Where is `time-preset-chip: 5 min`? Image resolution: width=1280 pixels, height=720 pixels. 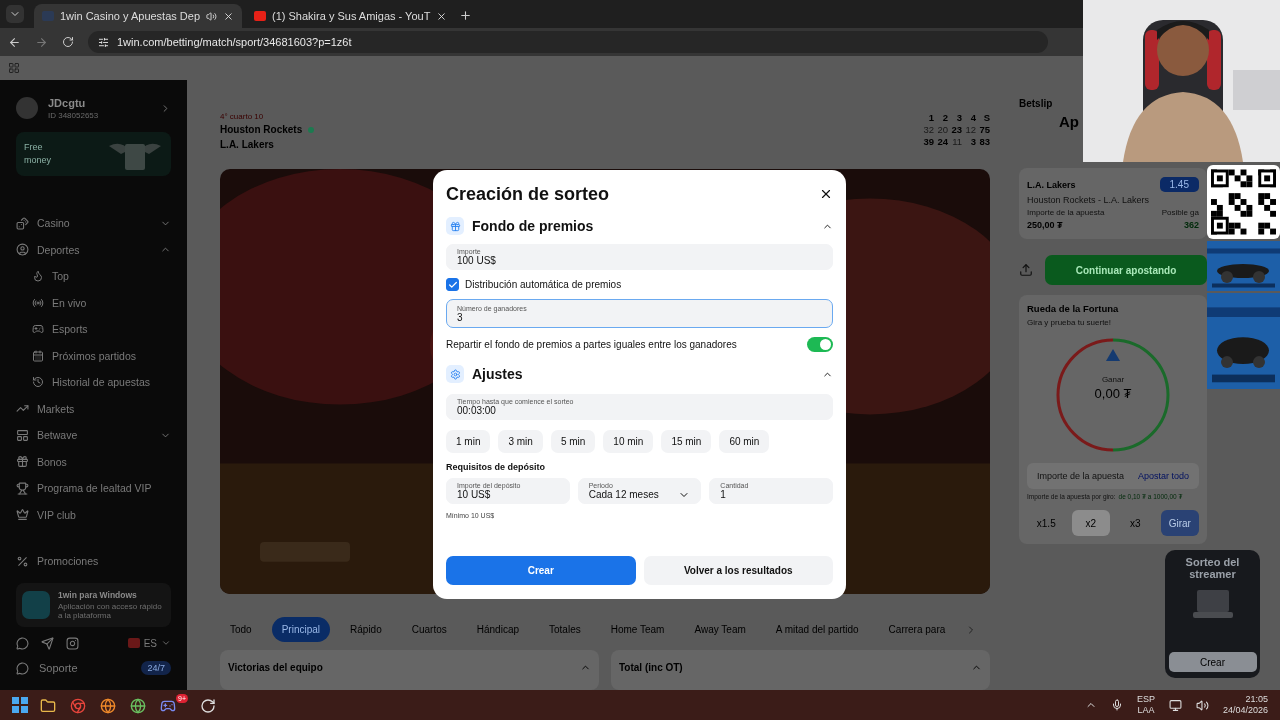
time-preset-chip: 5 min is located at coordinates (573, 441).